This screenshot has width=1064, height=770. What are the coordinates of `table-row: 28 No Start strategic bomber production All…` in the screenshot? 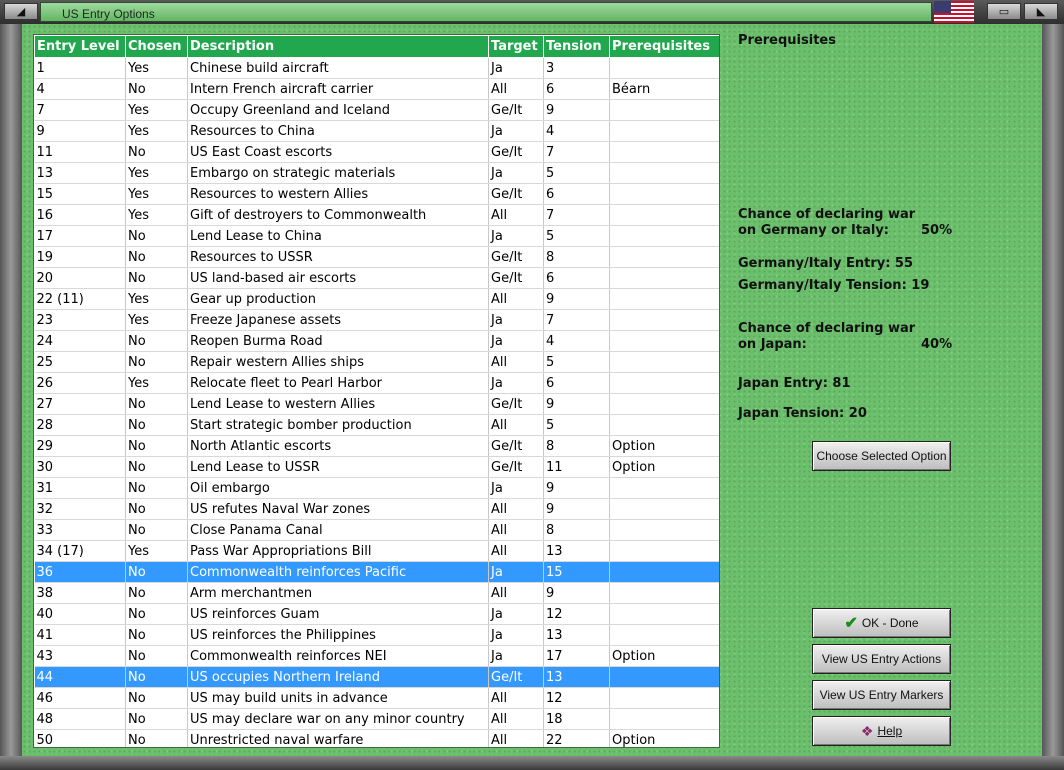 It's located at (376, 425).